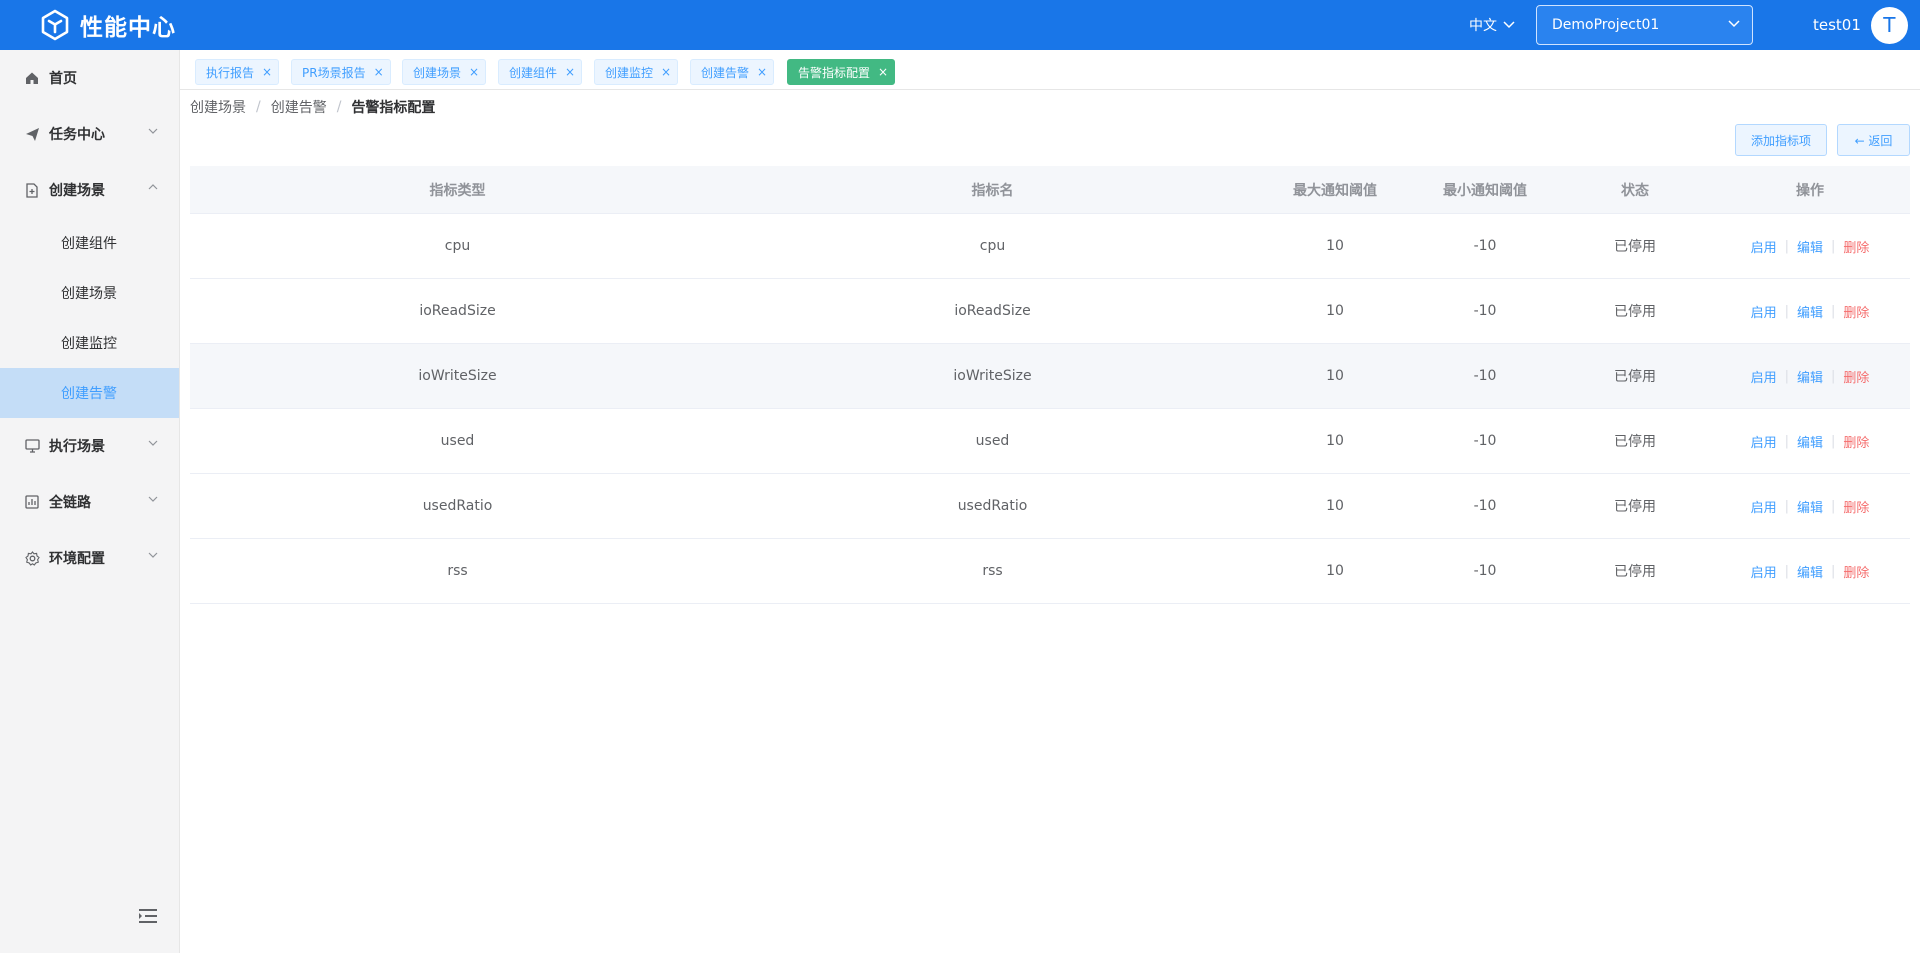 The height and width of the screenshot is (953, 1920). Describe the element at coordinates (1635, 190) in the screenshot. I see `column-header: 状态` at that location.